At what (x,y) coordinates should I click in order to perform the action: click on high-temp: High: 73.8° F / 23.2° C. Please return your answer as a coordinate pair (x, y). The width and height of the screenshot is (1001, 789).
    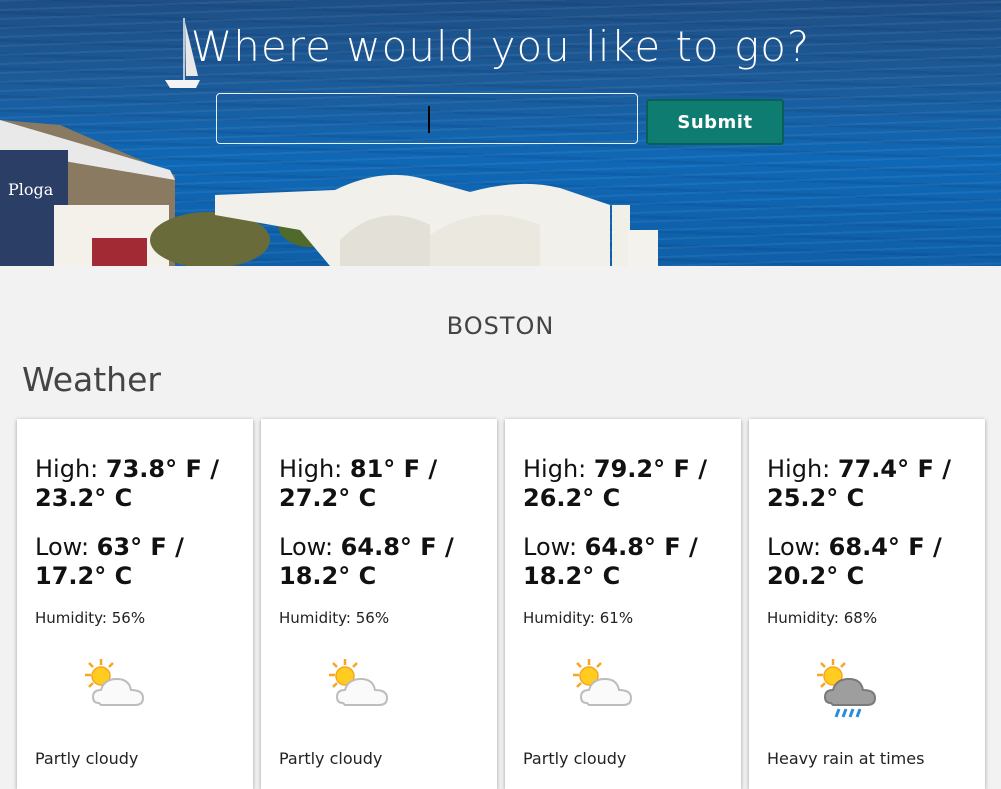
    Looking at the image, I should click on (127, 483).